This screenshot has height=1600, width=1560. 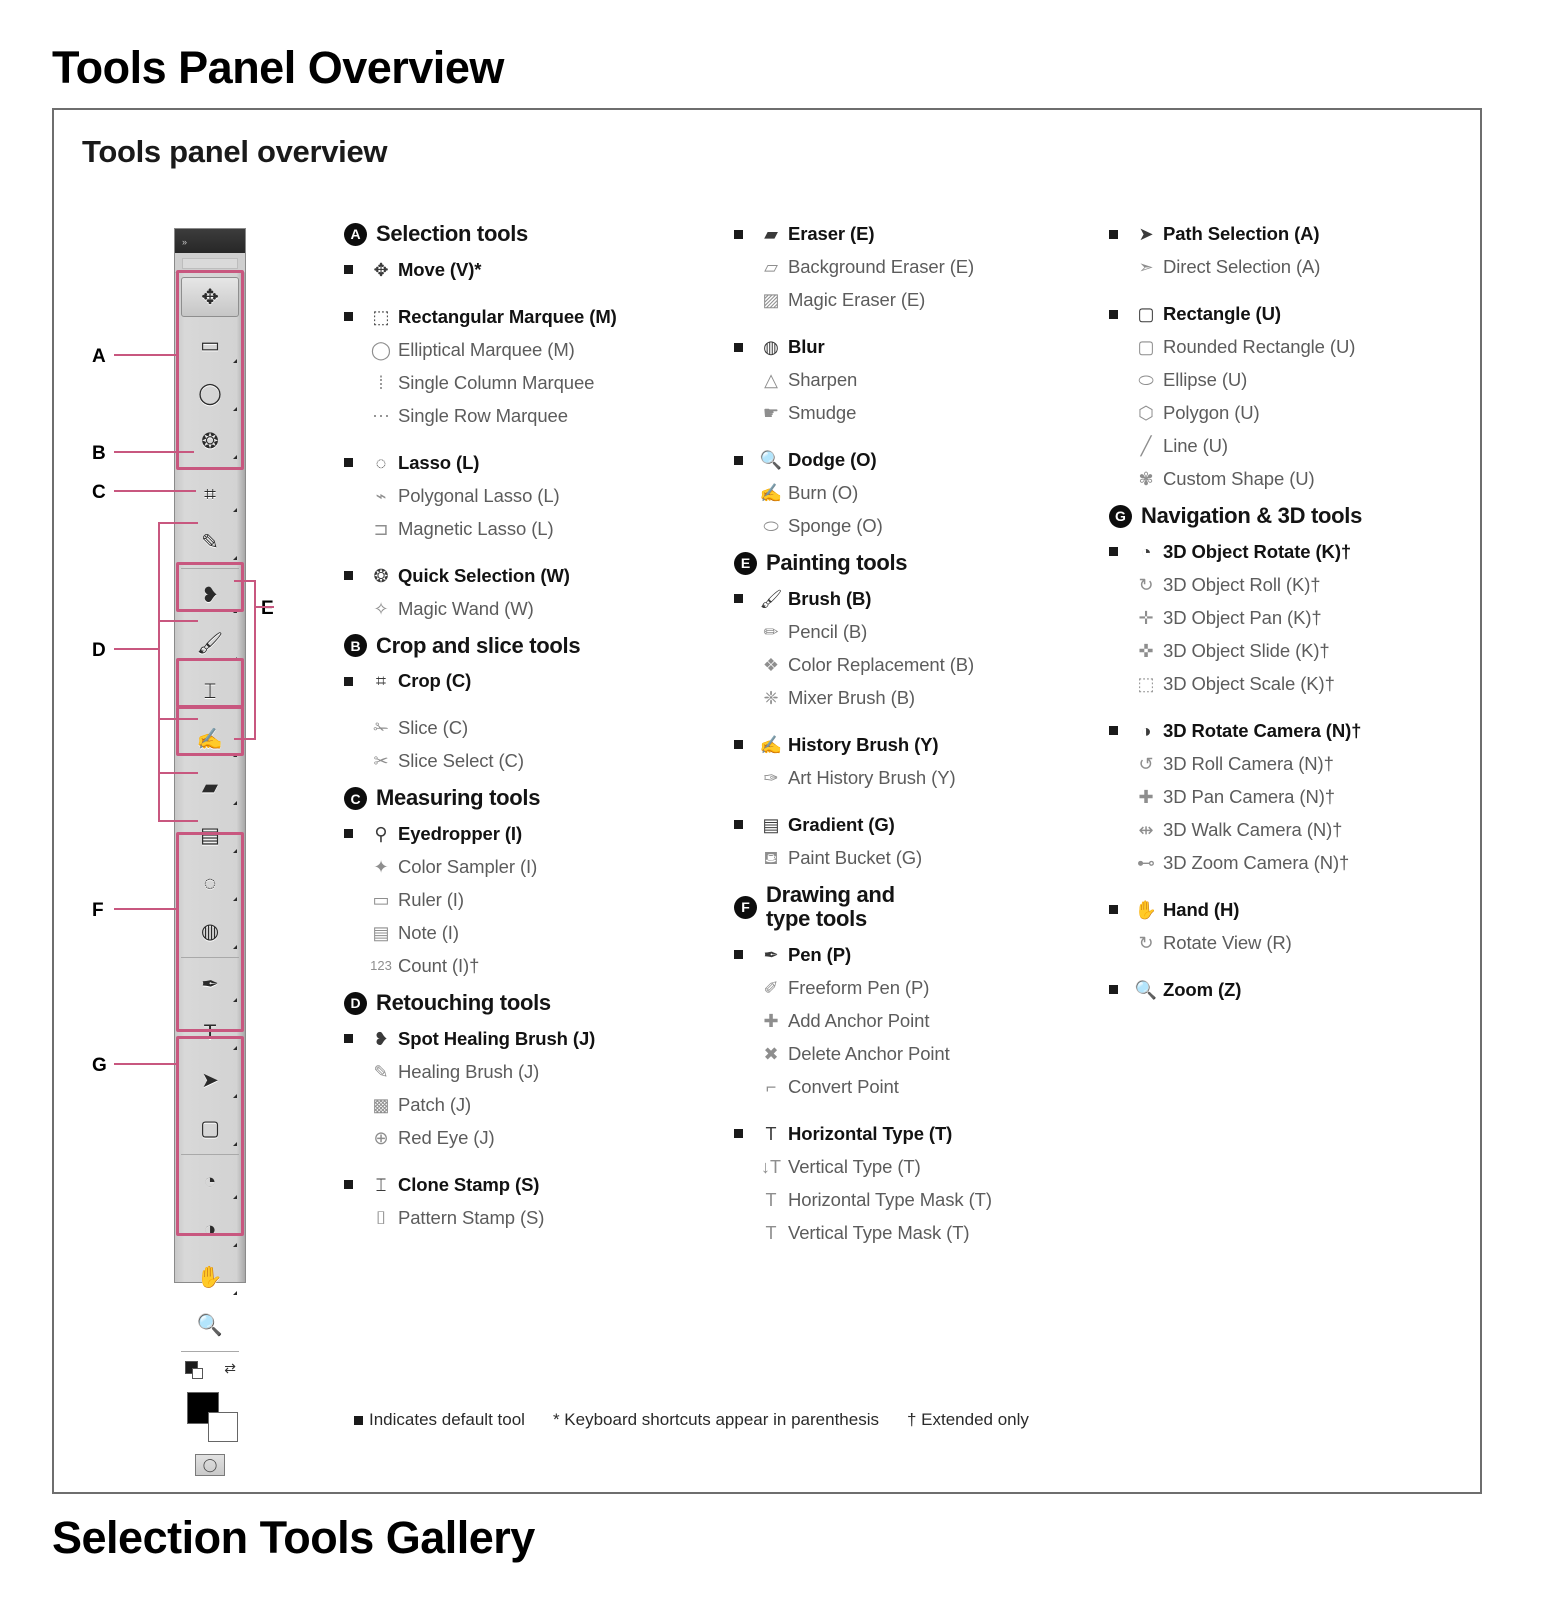 I want to click on tool-row: ⌷ Pattern Stamp (S), so click(x=519, y=1222).